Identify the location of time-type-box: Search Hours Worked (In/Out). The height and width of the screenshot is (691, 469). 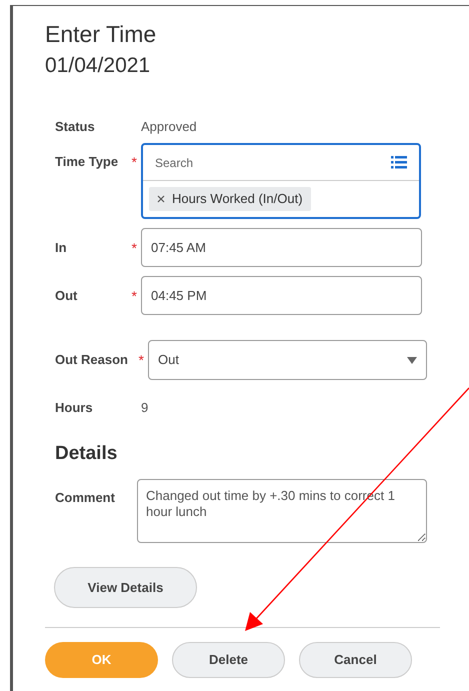
(281, 181).